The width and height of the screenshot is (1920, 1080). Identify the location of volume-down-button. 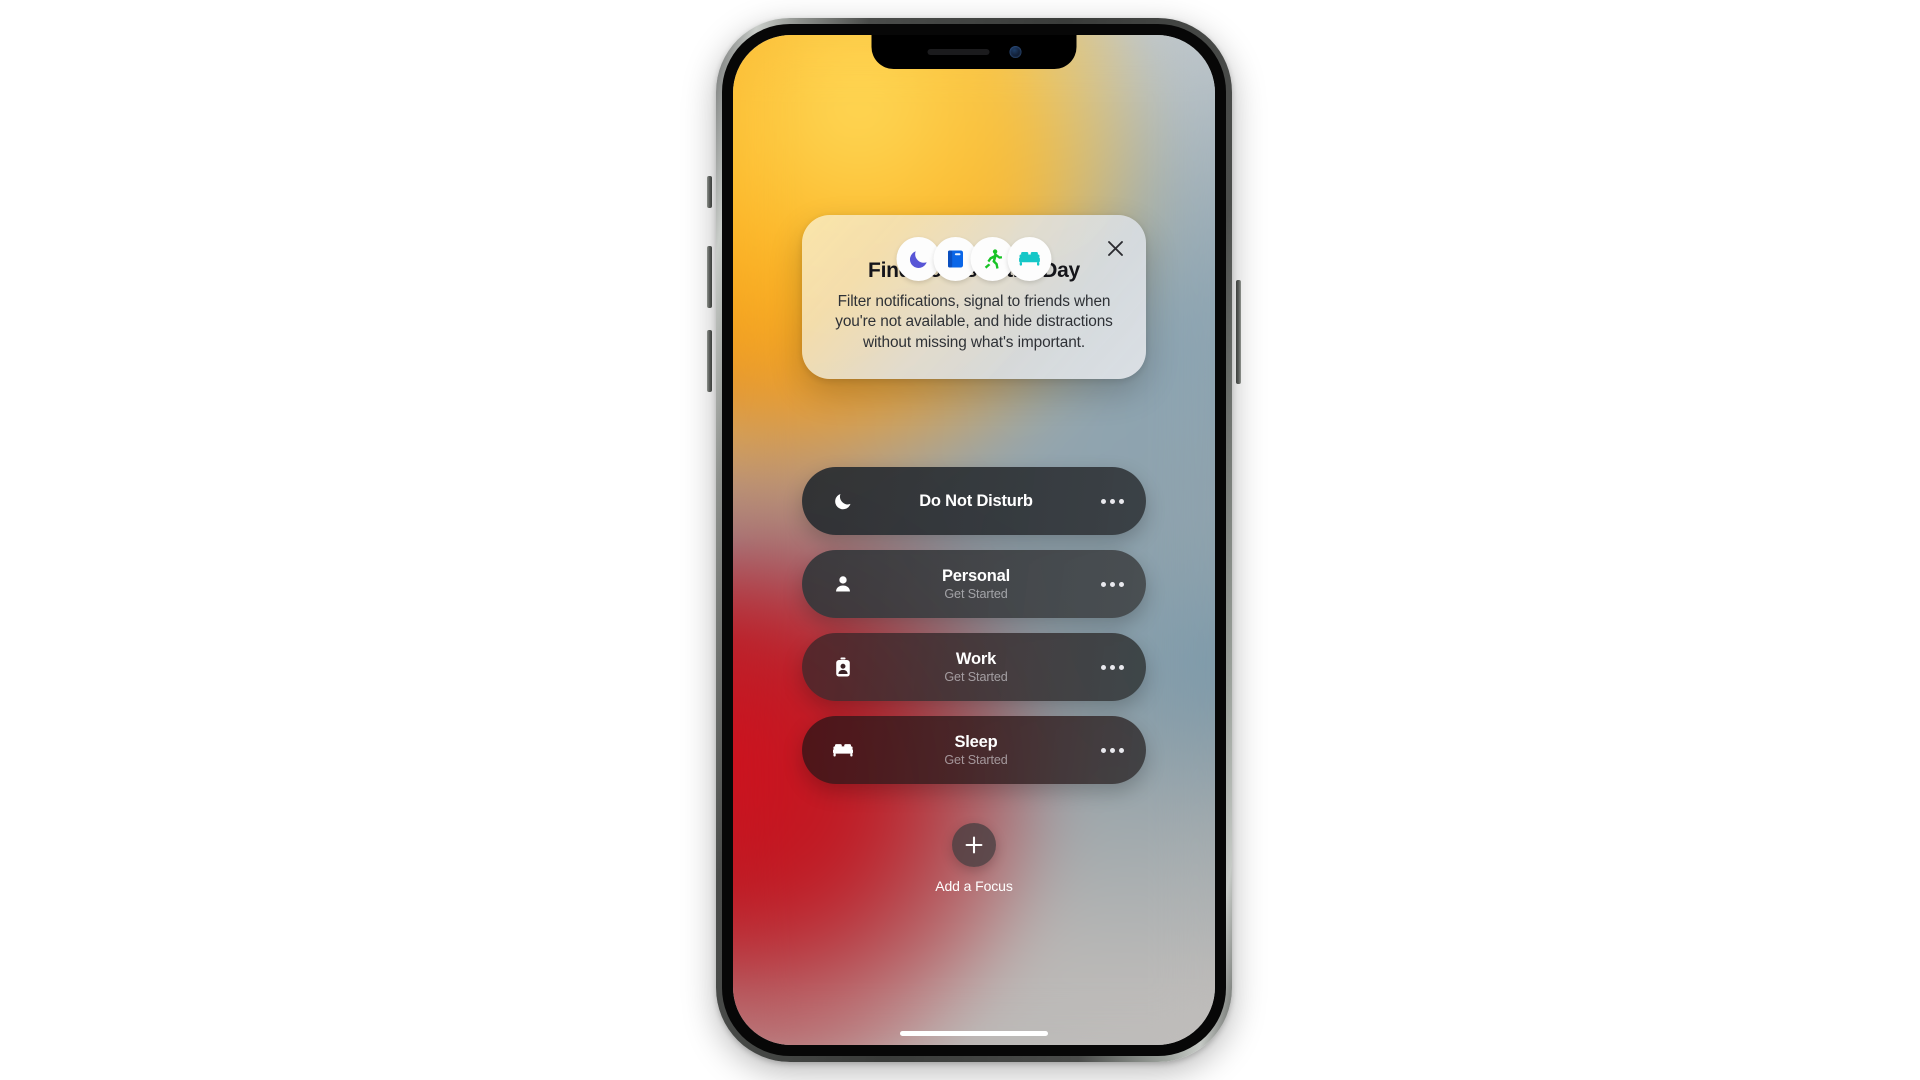
(709, 361).